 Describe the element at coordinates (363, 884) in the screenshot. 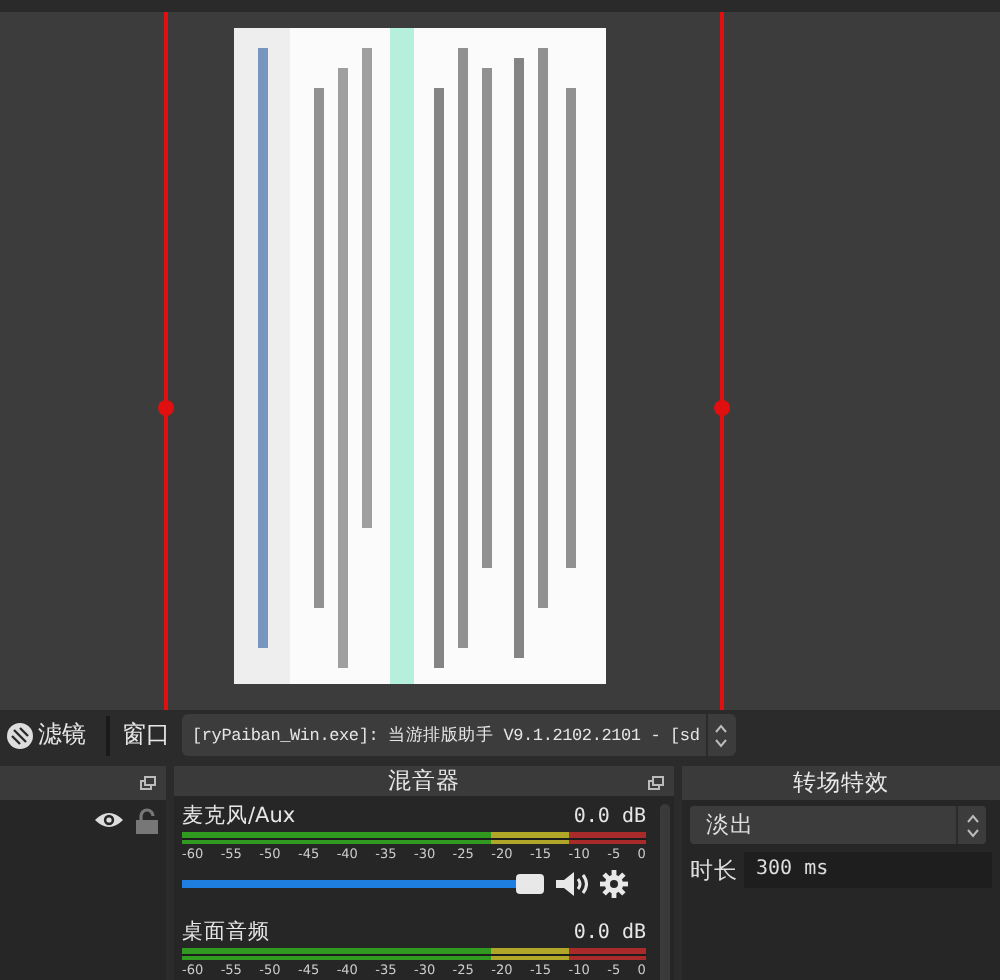

I see `volume-slider` at that location.